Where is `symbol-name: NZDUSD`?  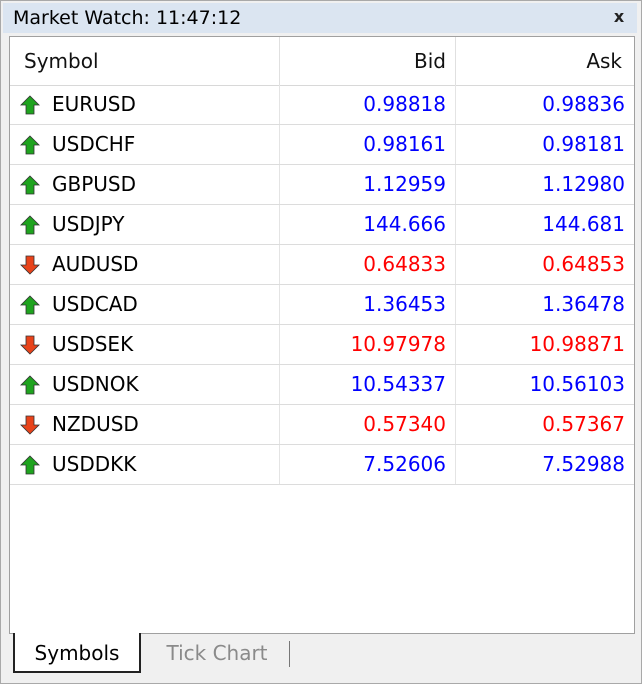 symbol-name: NZDUSD is located at coordinates (95, 424).